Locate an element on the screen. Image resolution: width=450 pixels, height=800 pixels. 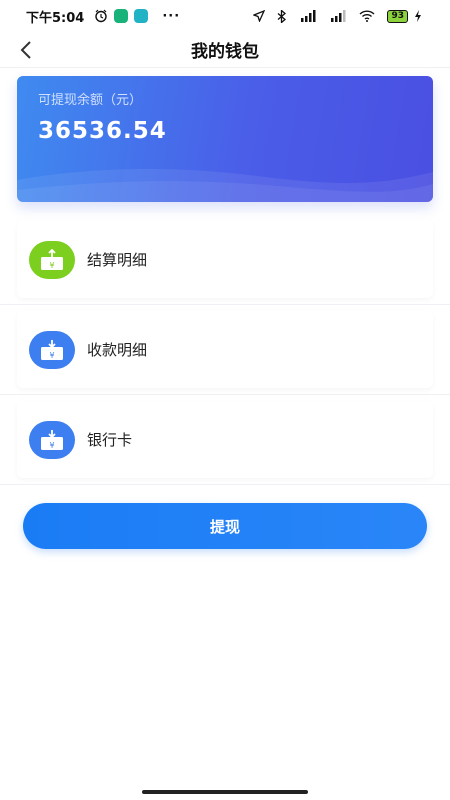
alarm-icon is located at coordinates (101, 16).